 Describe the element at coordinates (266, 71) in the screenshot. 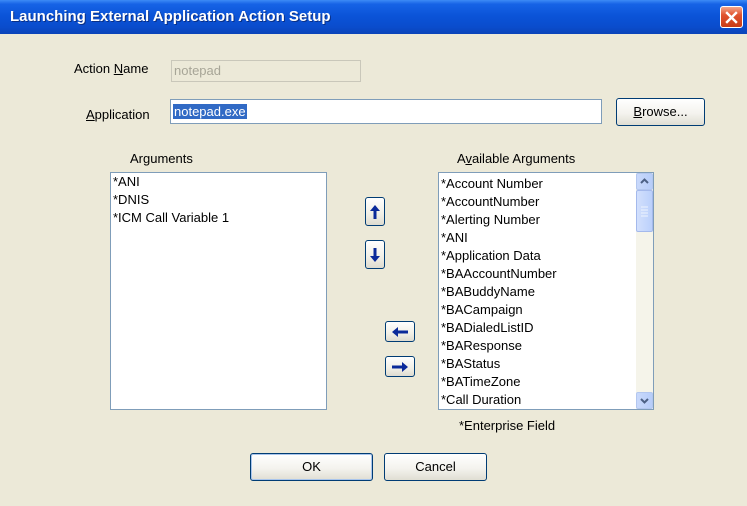

I see `action-name-field: notepad` at that location.